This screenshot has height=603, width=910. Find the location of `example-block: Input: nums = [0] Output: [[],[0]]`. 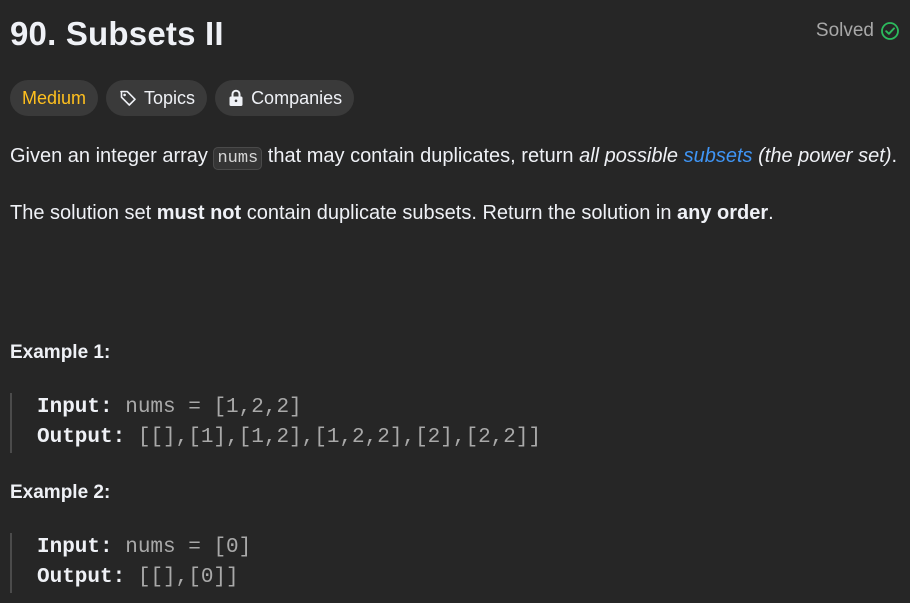

example-block: Input: nums = [0] Output: [[],[0]] is located at coordinates (450, 563).